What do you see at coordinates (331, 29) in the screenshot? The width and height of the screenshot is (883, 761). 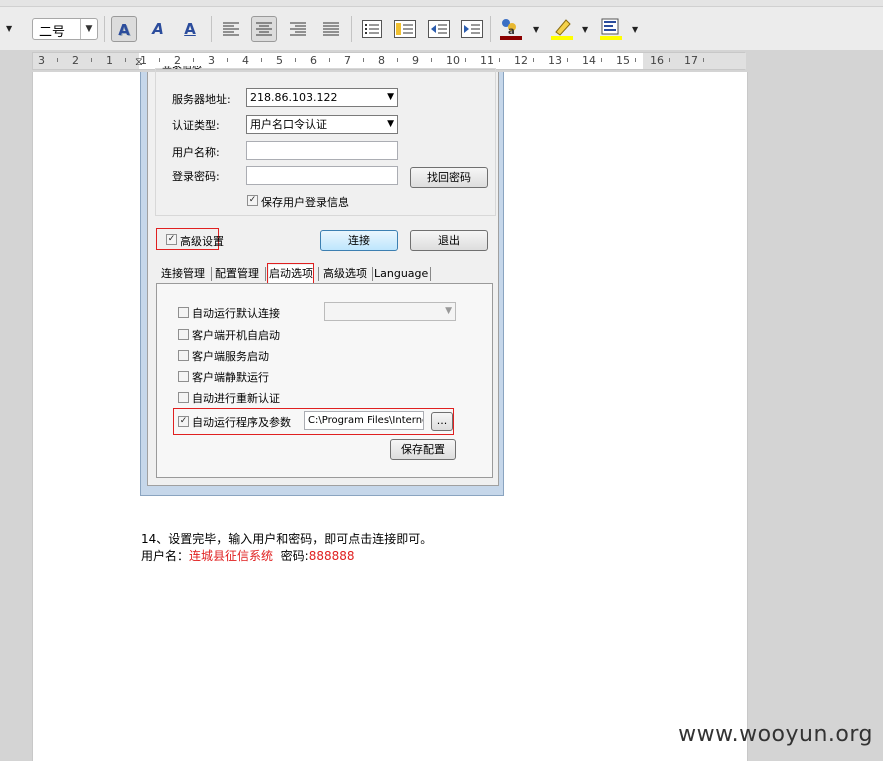 I see `align-justify-icon` at bounding box center [331, 29].